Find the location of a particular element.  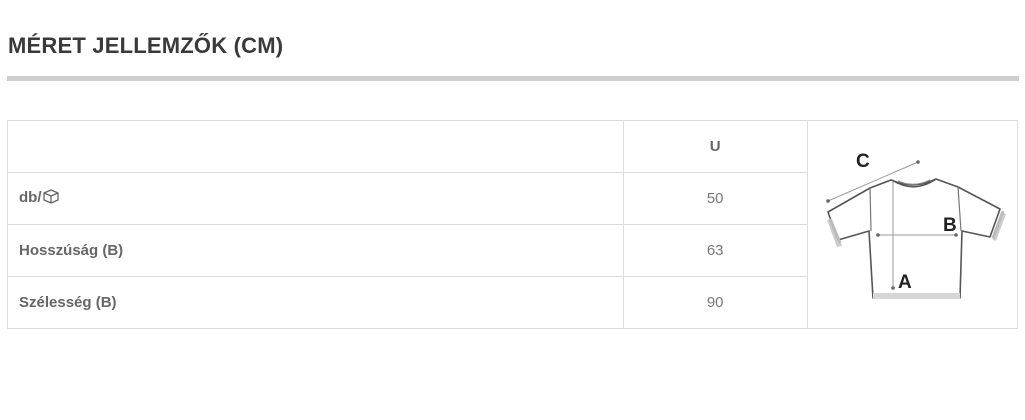

row-value-width: 90 is located at coordinates (715, 302).